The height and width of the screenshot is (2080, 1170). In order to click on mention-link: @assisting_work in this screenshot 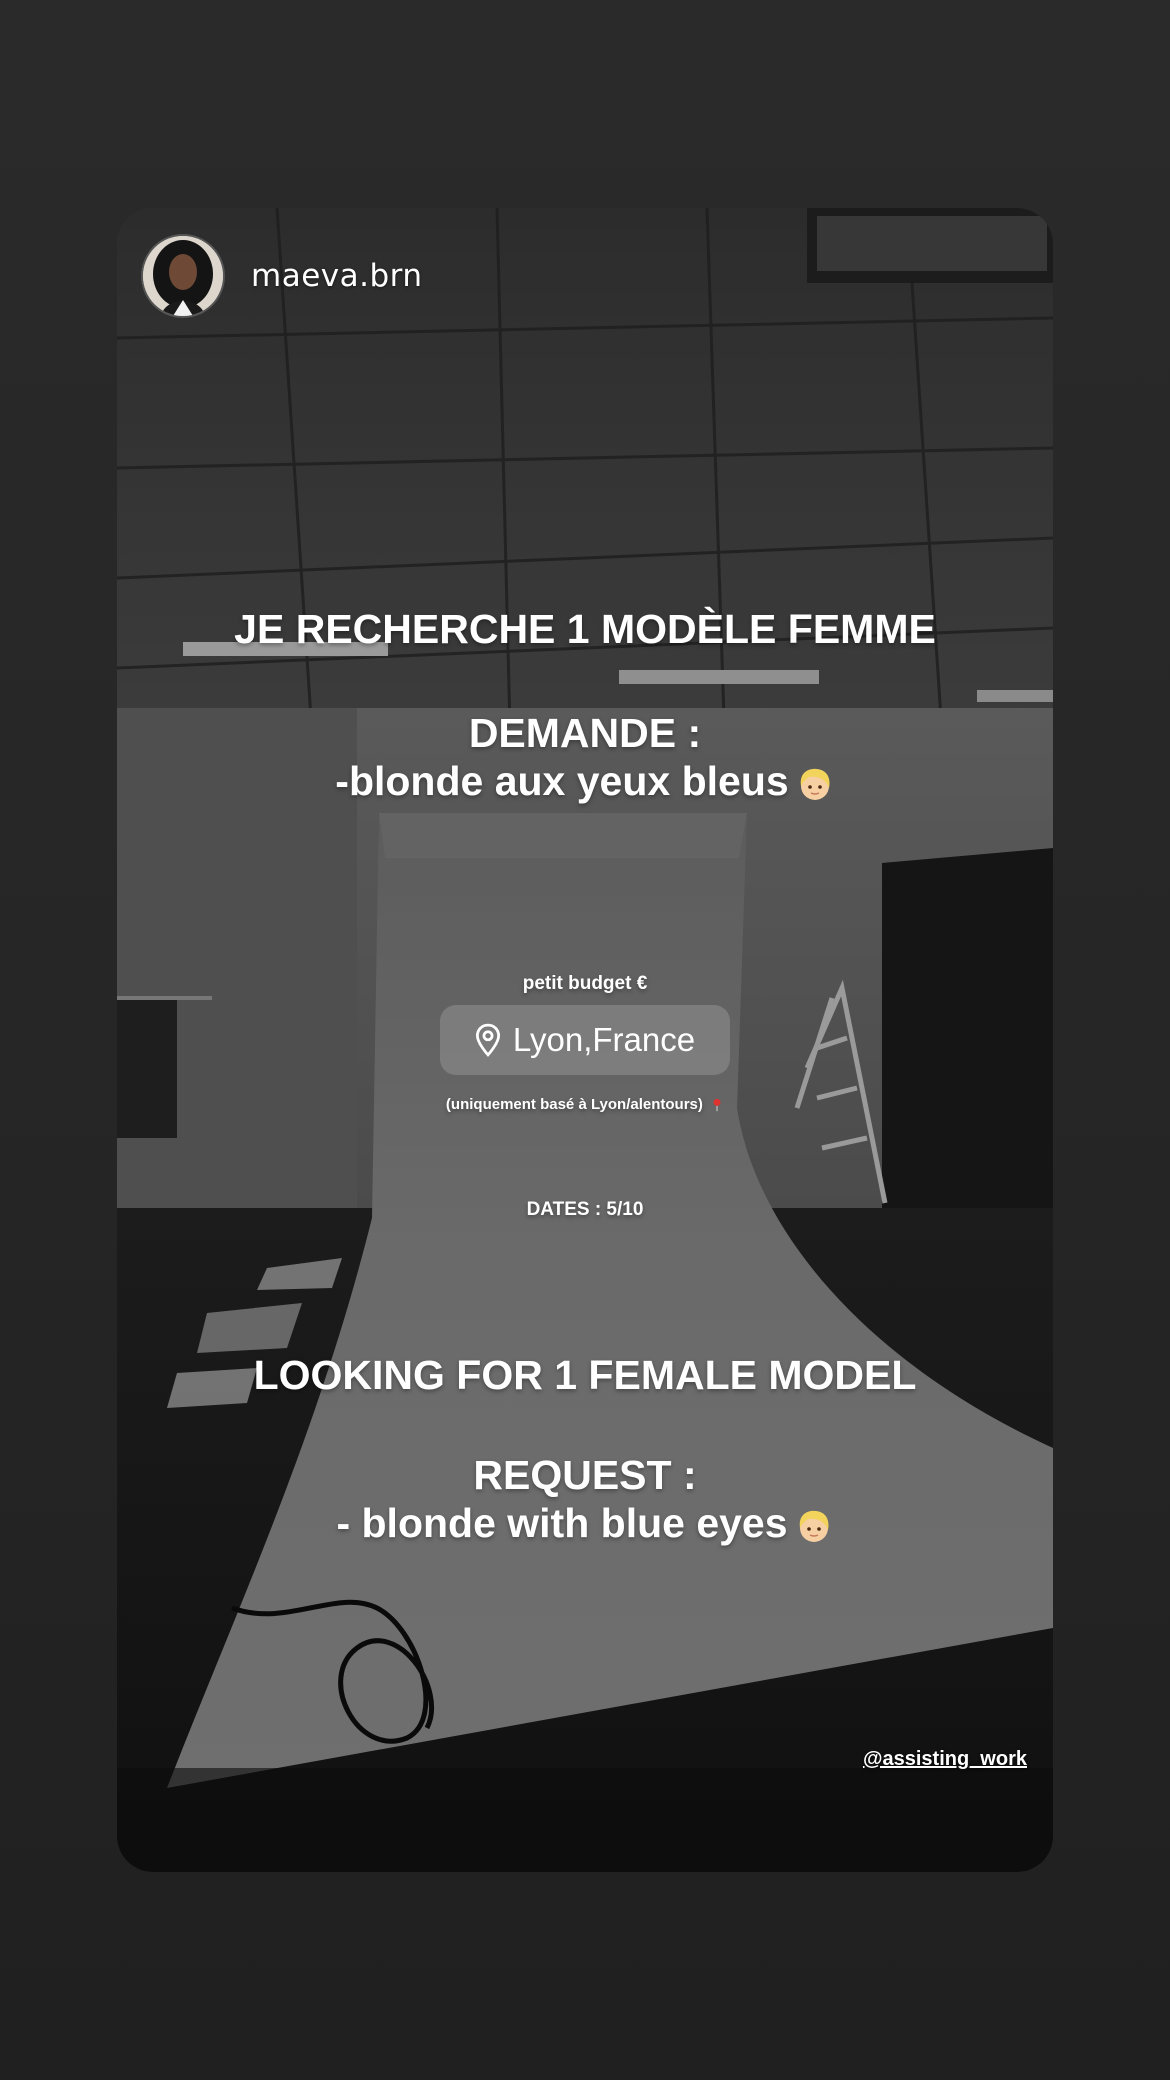, I will do `click(945, 1759)`.